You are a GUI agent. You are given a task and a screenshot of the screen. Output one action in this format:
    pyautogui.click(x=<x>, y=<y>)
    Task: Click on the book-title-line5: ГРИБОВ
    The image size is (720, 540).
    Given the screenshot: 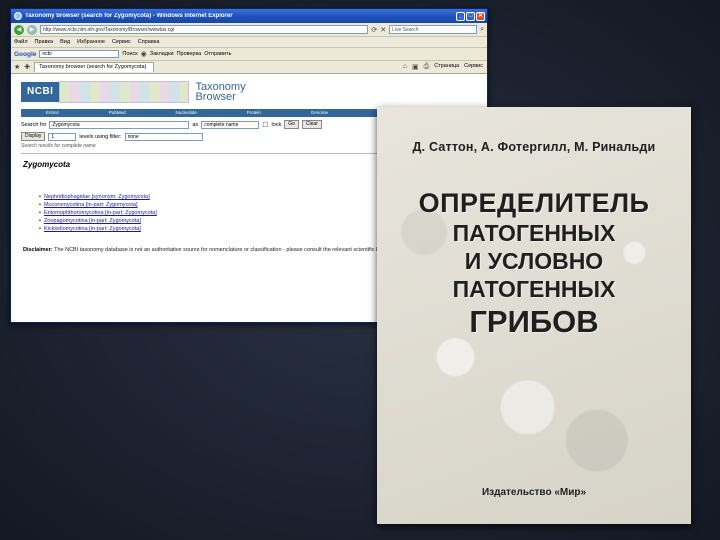 What is the action you would take?
    pyautogui.click(x=534, y=321)
    